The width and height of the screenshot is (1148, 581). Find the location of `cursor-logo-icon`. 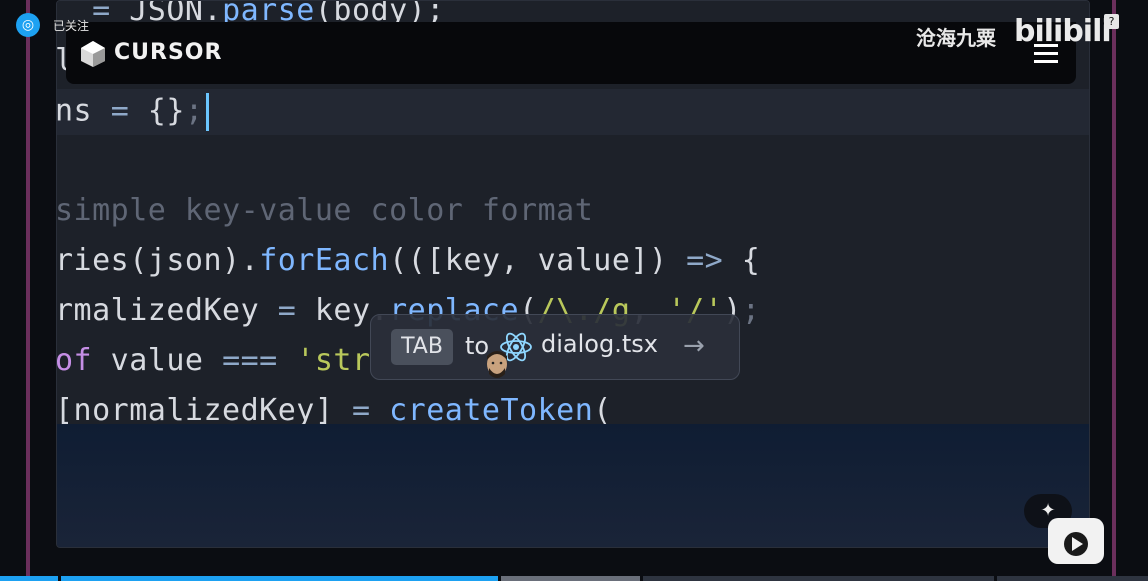

cursor-logo-icon is located at coordinates (93, 54).